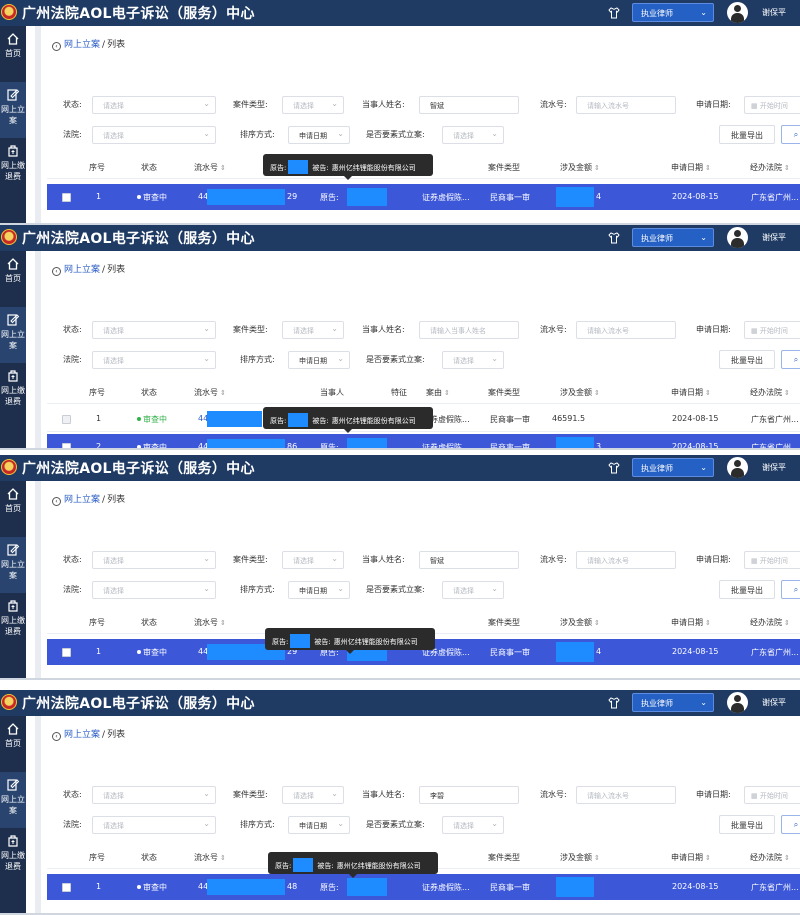 The image size is (800, 915). I want to click on party-name-input: 李碧, so click(469, 795).